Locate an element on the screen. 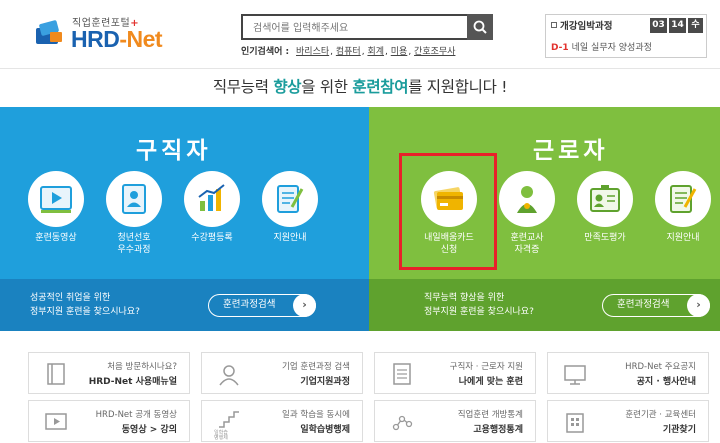 The height and width of the screenshot is (443, 720). person-card-icon is located at coordinates (134, 199).